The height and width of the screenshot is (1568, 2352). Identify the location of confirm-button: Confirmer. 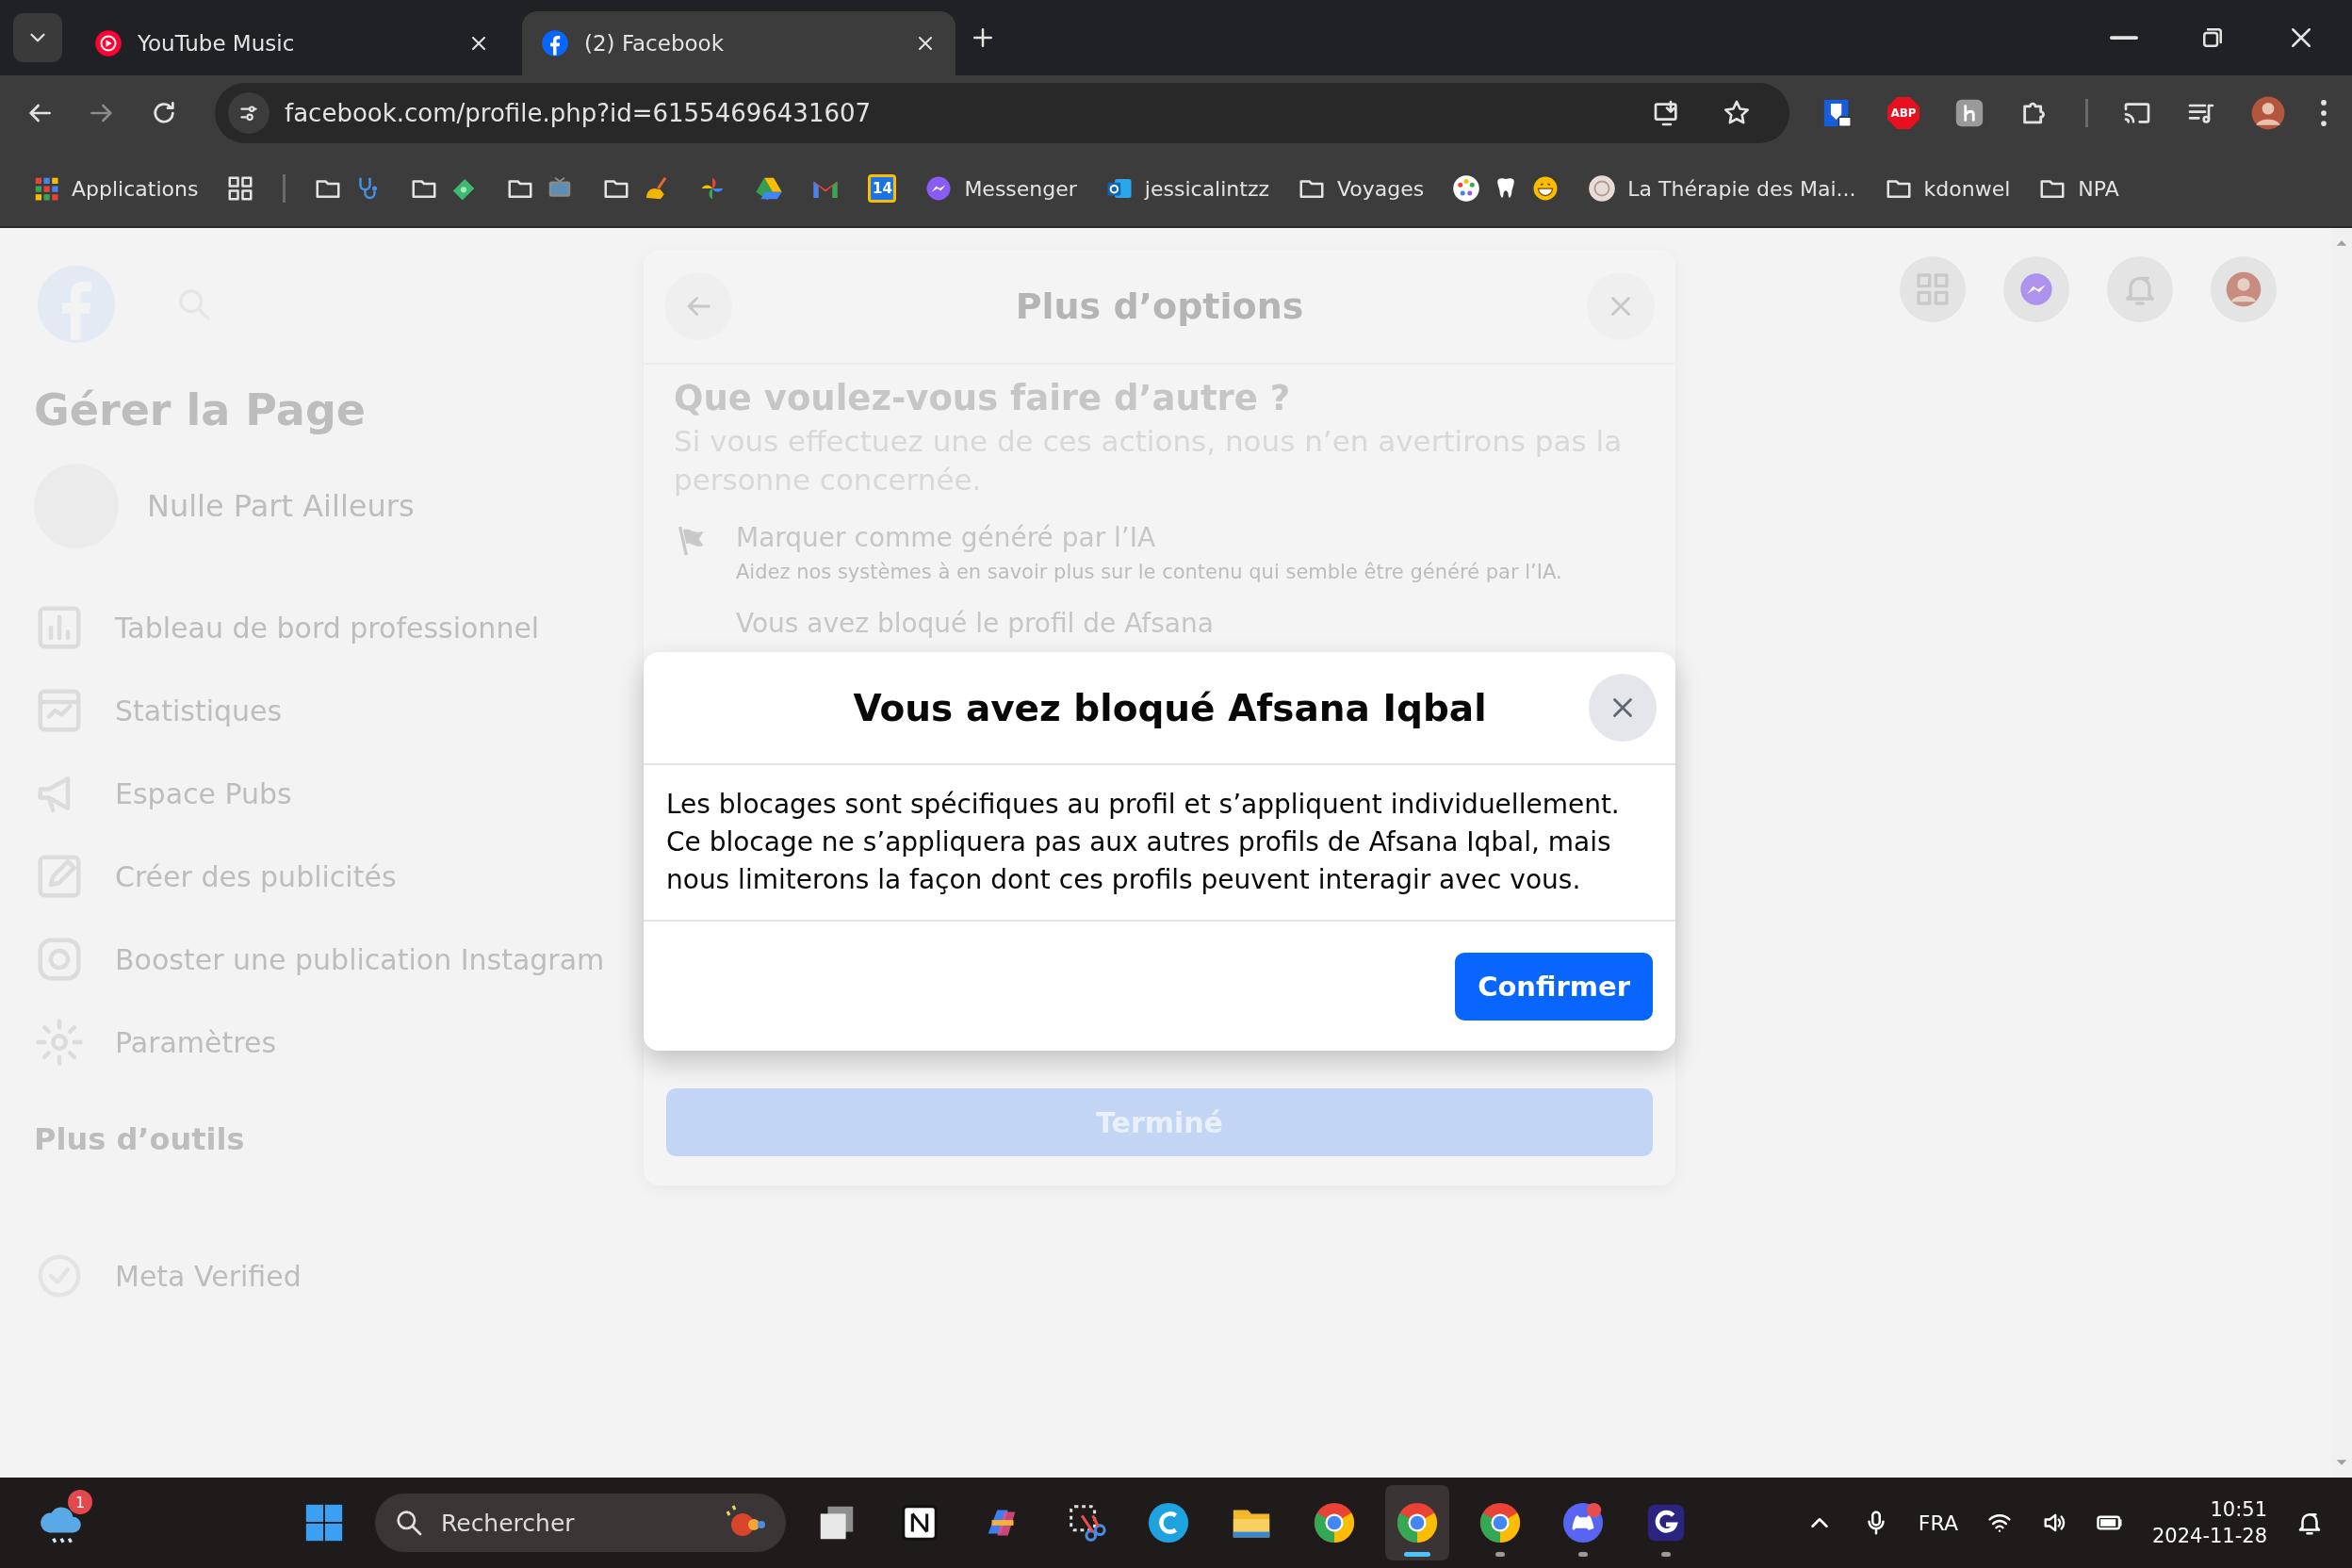
(1554, 986).